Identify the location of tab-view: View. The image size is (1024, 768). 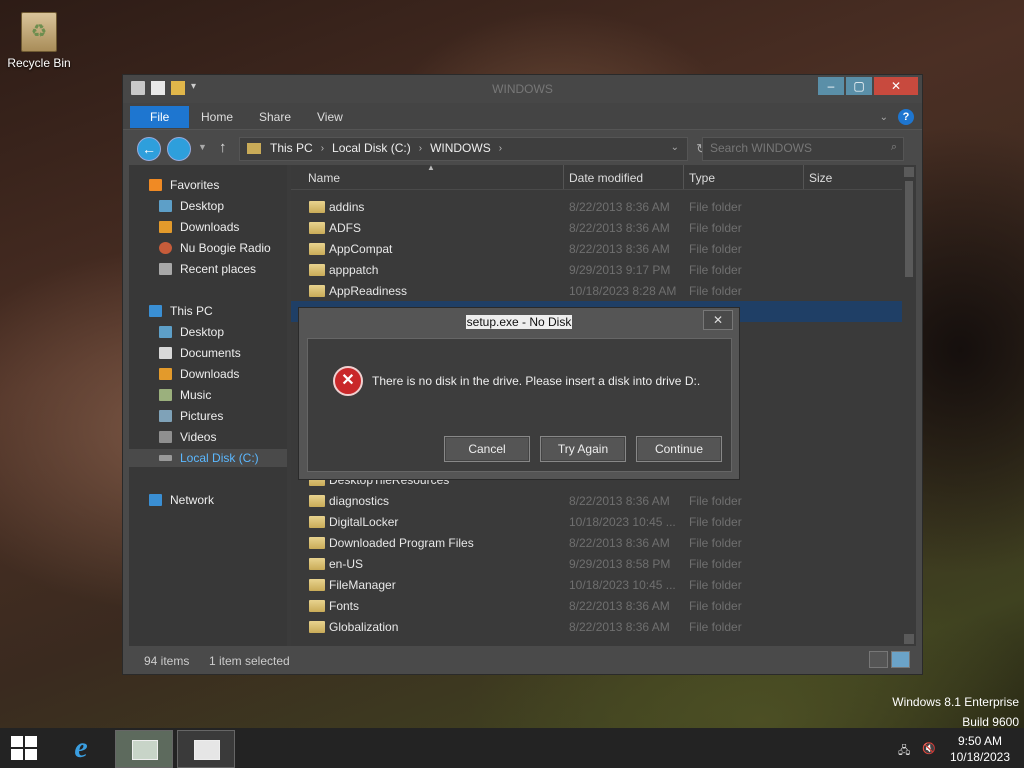
(330, 117).